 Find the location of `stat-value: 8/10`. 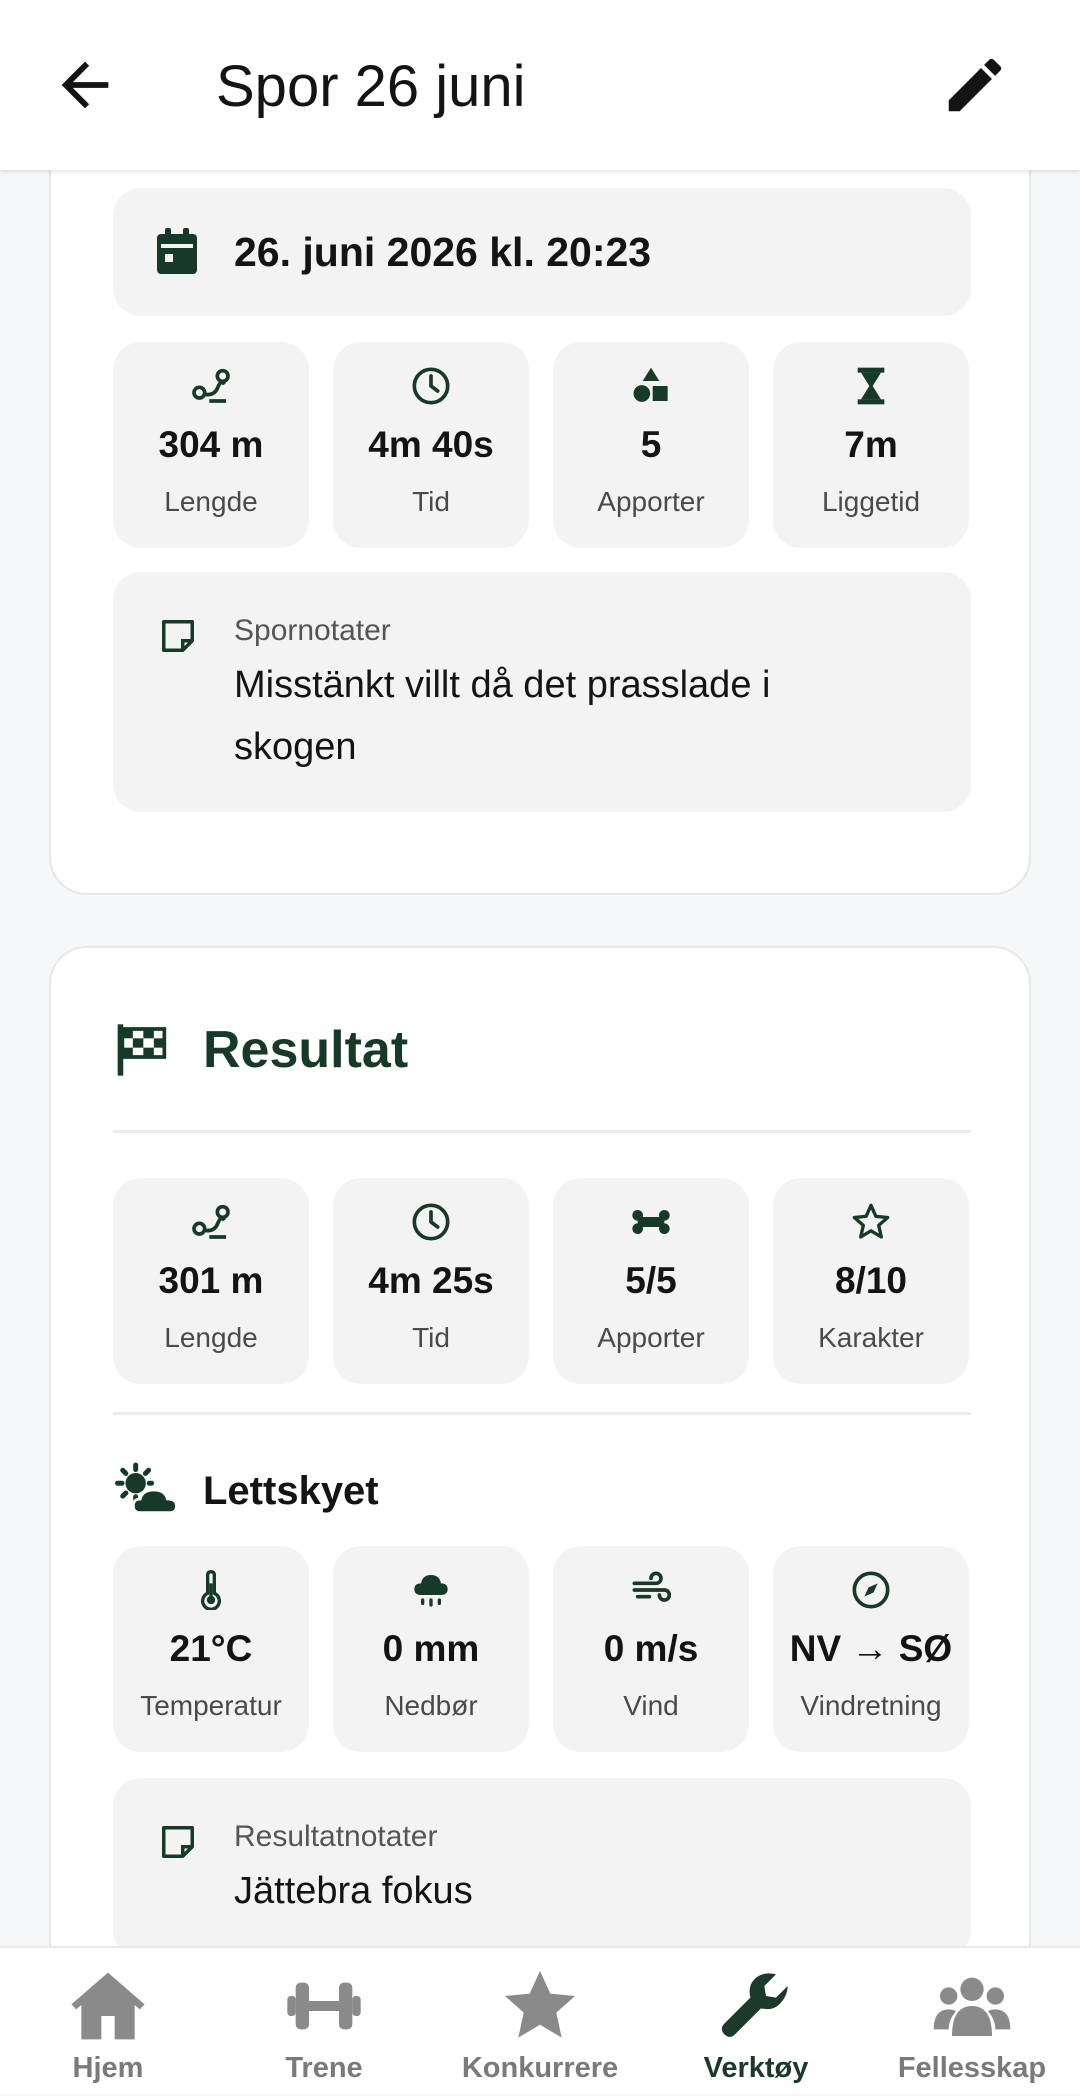

stat-value: 8/10 is located at coordinates (870, 1280).